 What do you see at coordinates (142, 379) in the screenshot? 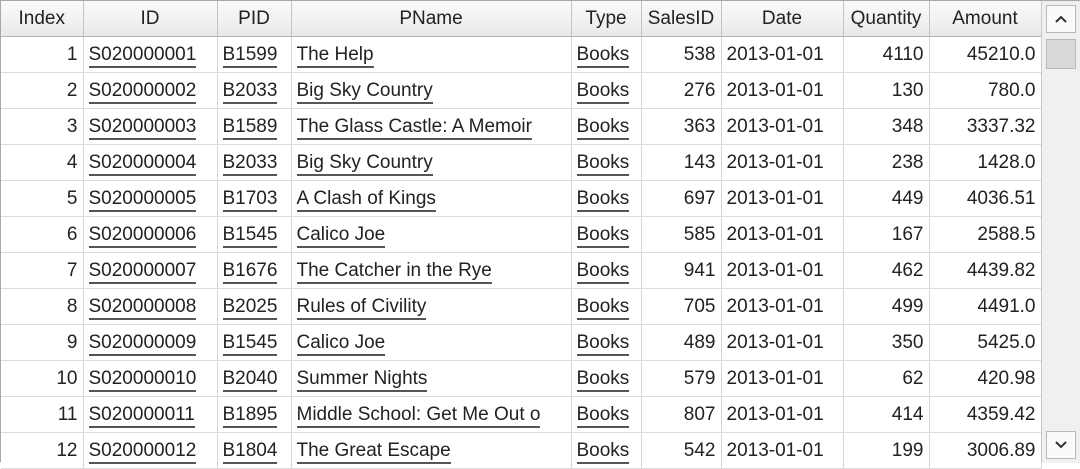
I see `cell-id-link: S020000010` at bounding box center [142, 379].